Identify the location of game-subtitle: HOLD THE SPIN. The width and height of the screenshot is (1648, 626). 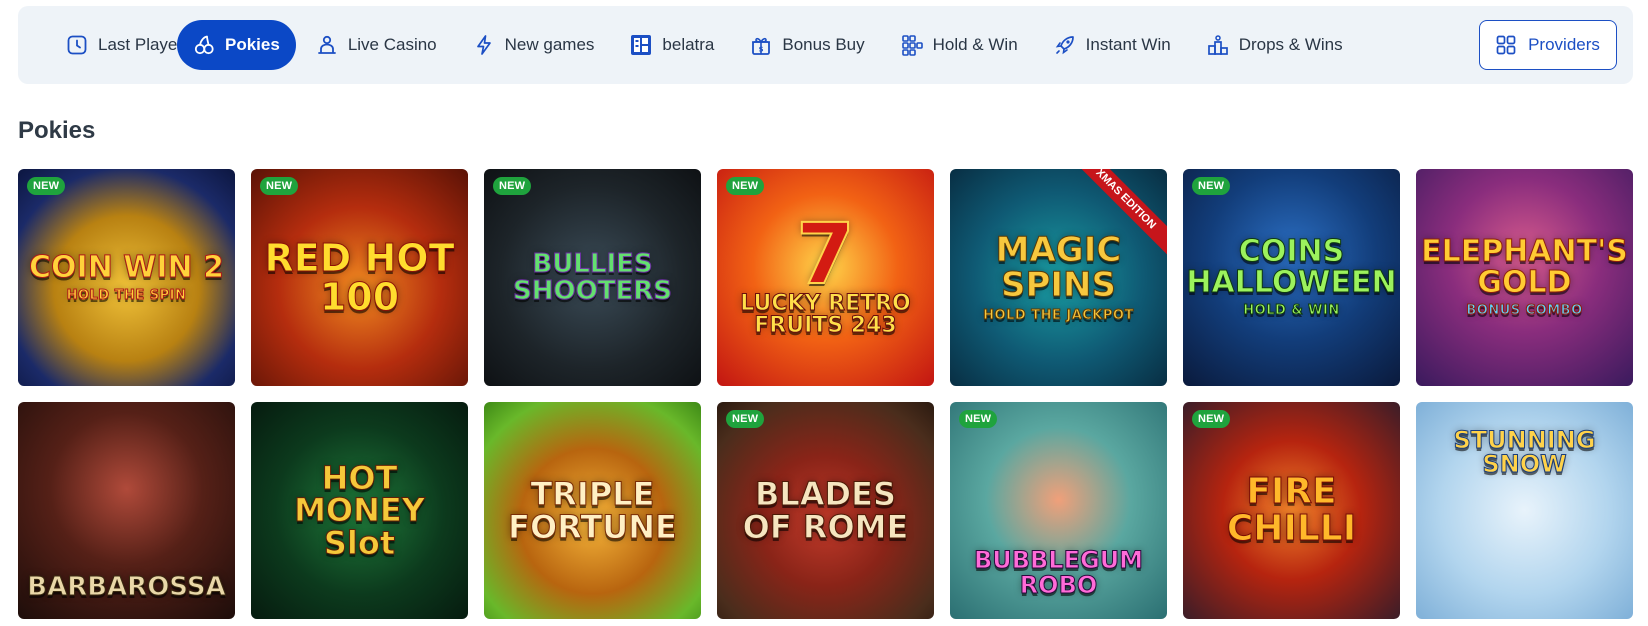
(126, 296).